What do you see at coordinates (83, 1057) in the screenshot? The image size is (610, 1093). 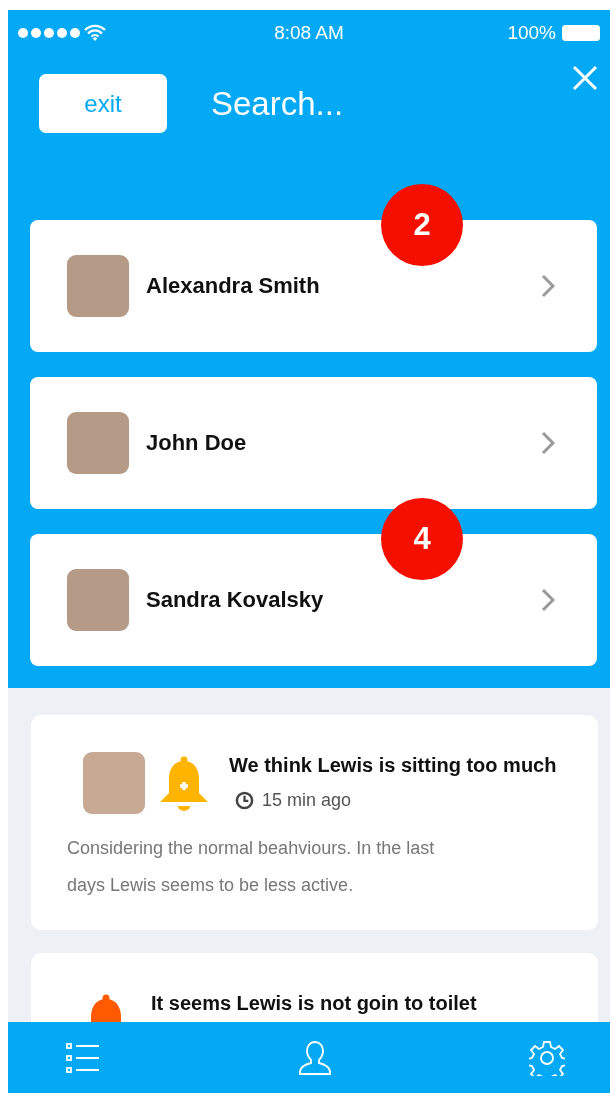 I see `list-icon` at bounding box center [83, 1057].